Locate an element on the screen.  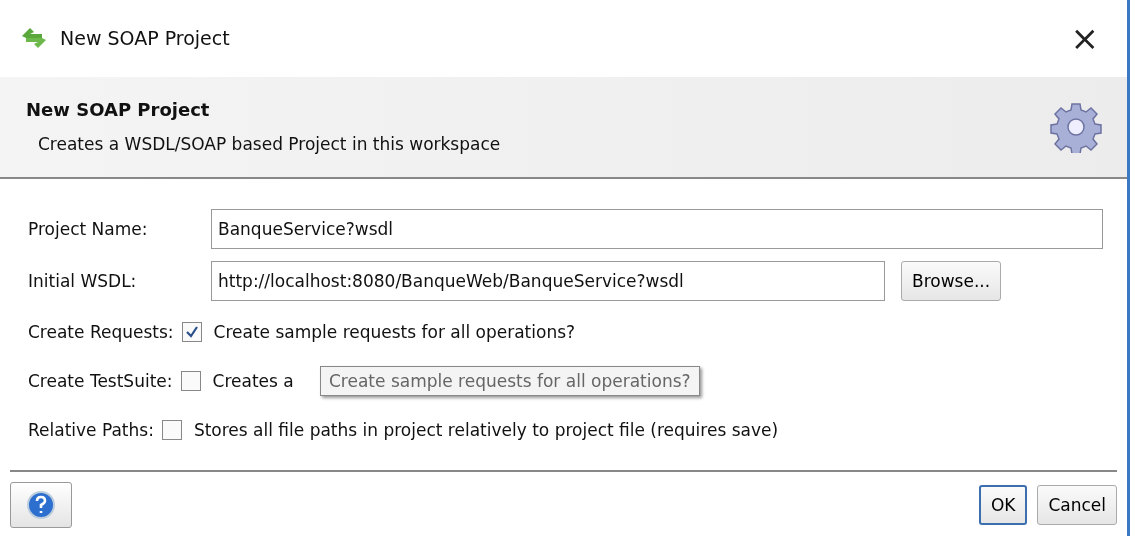
text-field: http://localhost:8080/BanqueWeb/BanqueService?wsdl is located at coordinates (548, 281).